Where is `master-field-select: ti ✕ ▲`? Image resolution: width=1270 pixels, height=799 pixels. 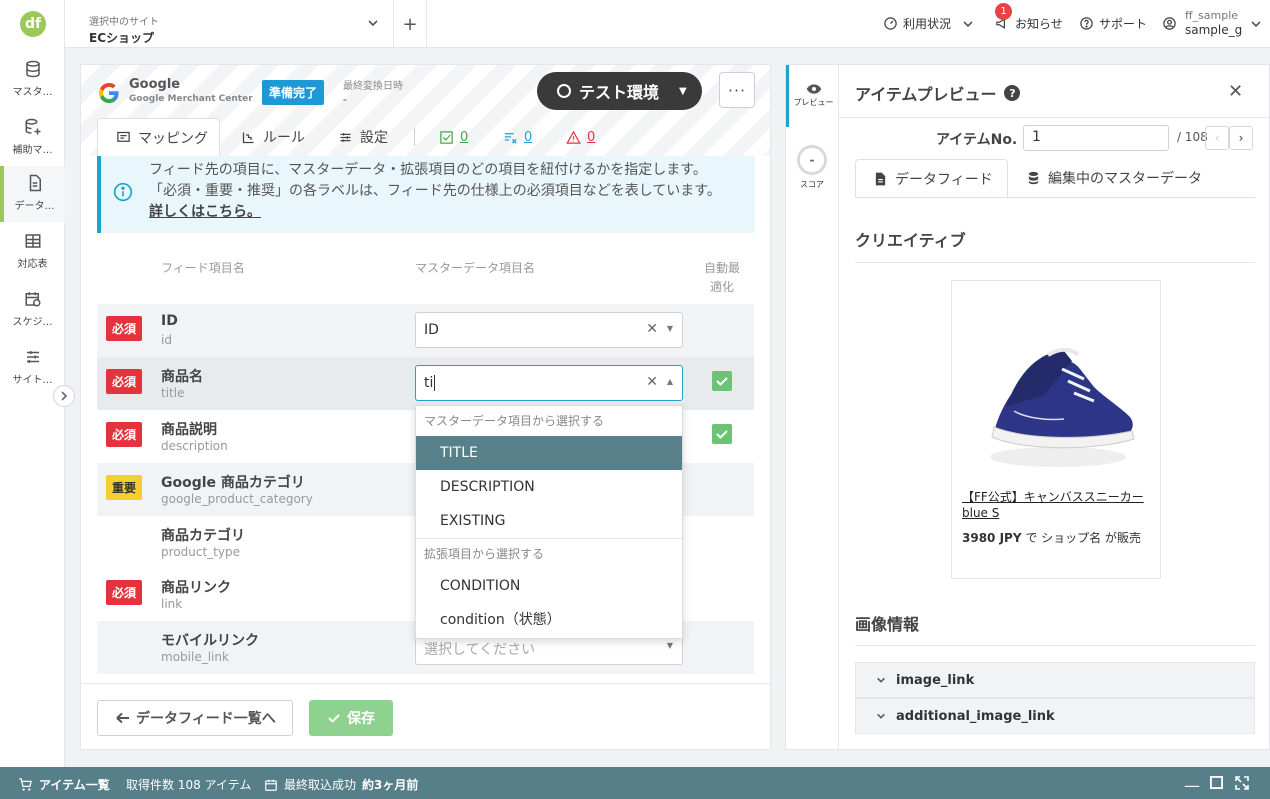 master-field-select: ti ✕ ▲ is located at coordinates (549, 383).